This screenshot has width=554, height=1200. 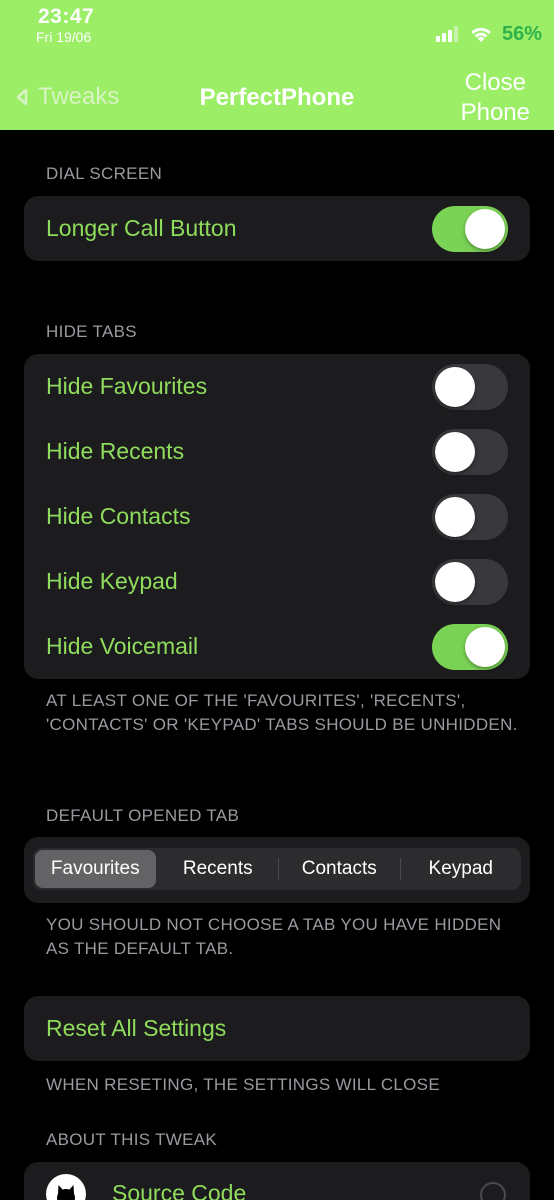 What do you see at coordinates (104, 173) in the screenshot?
I see `section-header-dial-screen: DIAL SCREEN` at bounding box center [104, 173].